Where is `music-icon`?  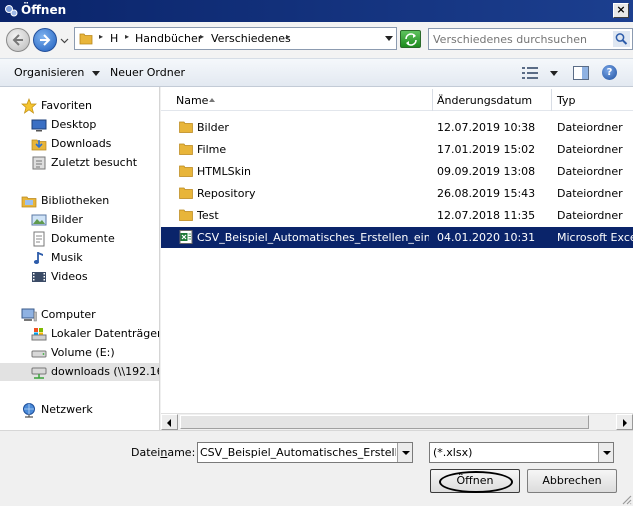 music-icon is located at coordinates (38, 258).